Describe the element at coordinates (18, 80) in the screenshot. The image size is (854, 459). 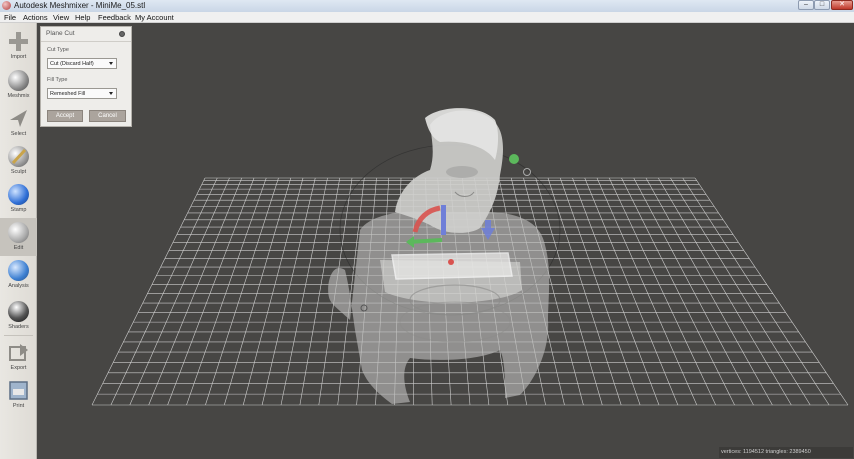
I see `meshmix-icon` at that location.